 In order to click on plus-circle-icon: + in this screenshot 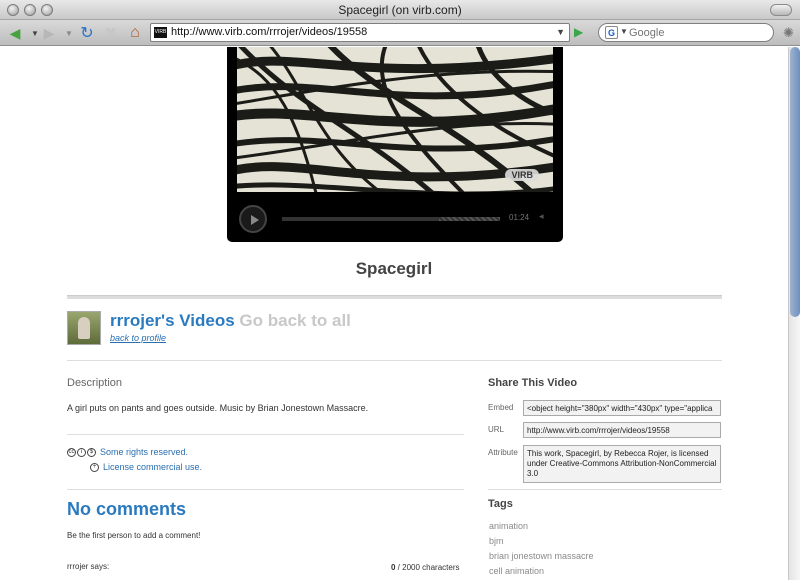, I will do `click(94, 467)`.